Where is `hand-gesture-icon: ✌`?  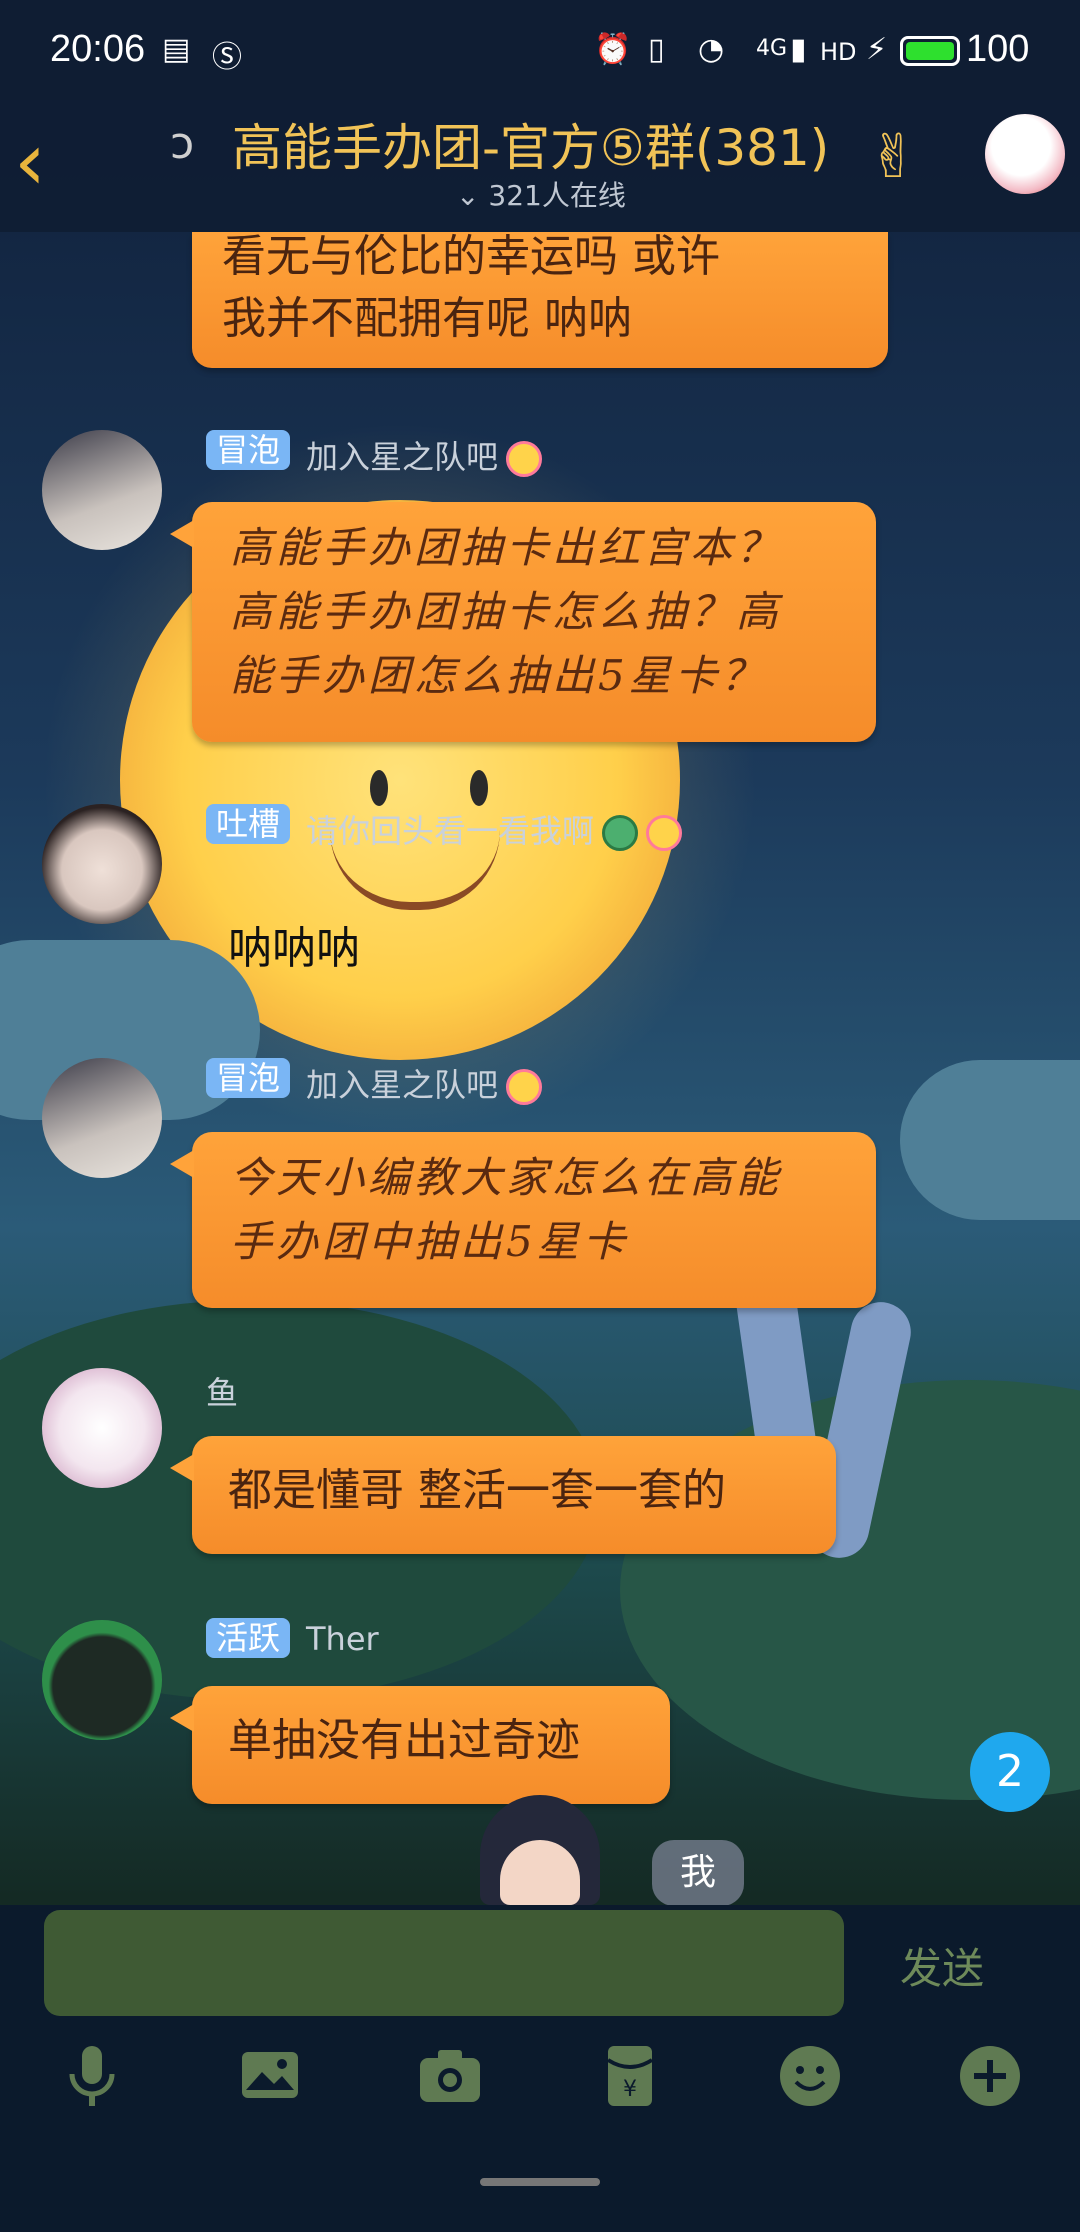
hand-gesture-icon: ✌ is located at coordinates (893, 157).